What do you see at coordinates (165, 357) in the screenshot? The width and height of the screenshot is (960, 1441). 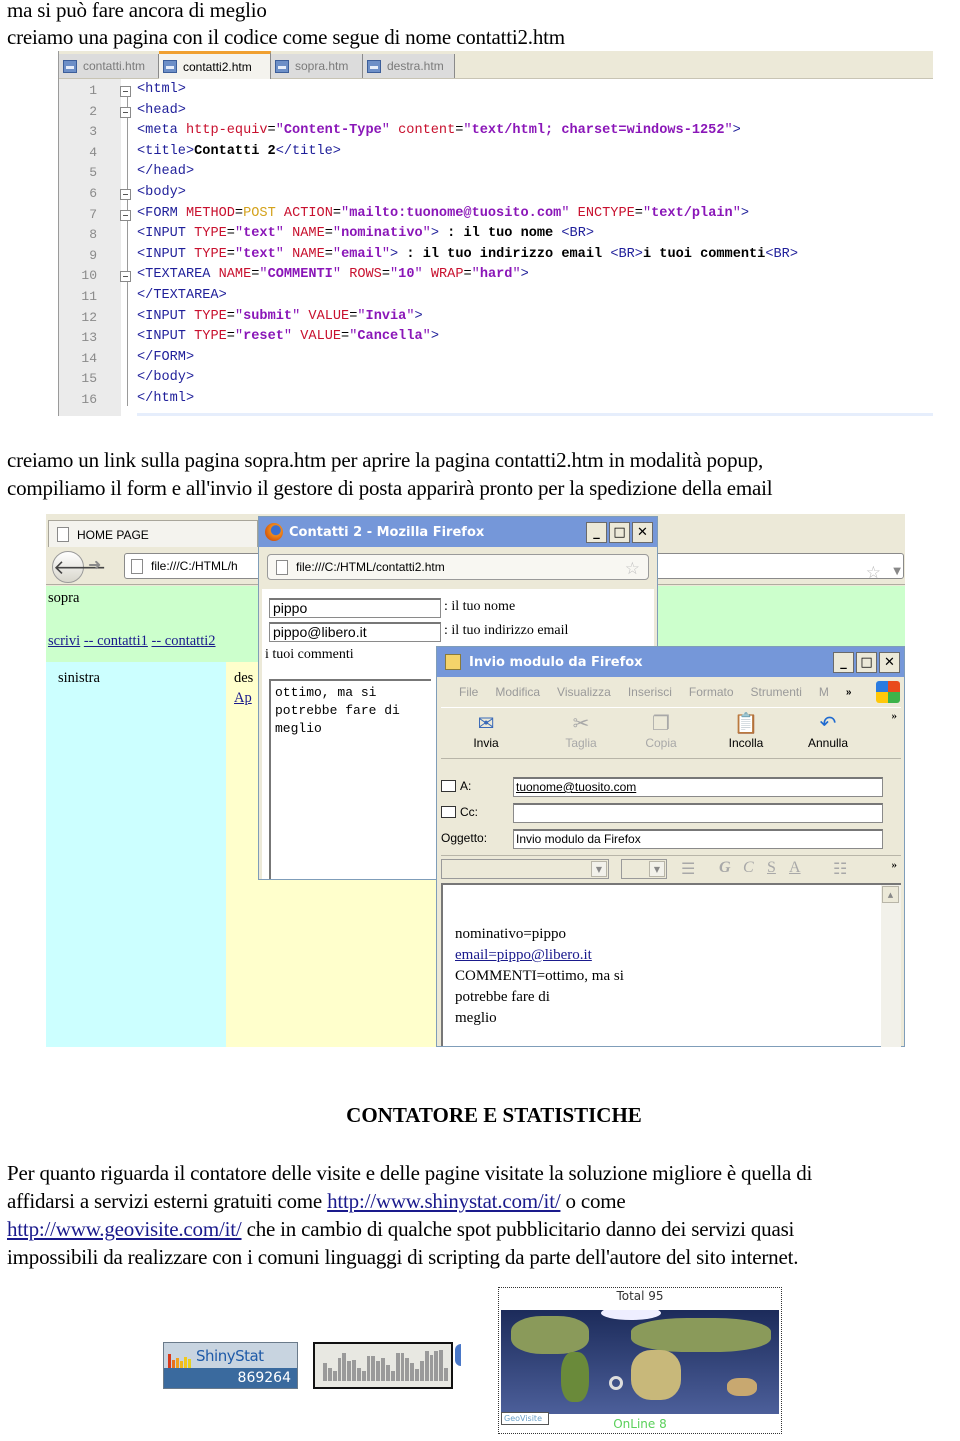 I see `code-line: </FORM>` at bounding box center [165, 357].